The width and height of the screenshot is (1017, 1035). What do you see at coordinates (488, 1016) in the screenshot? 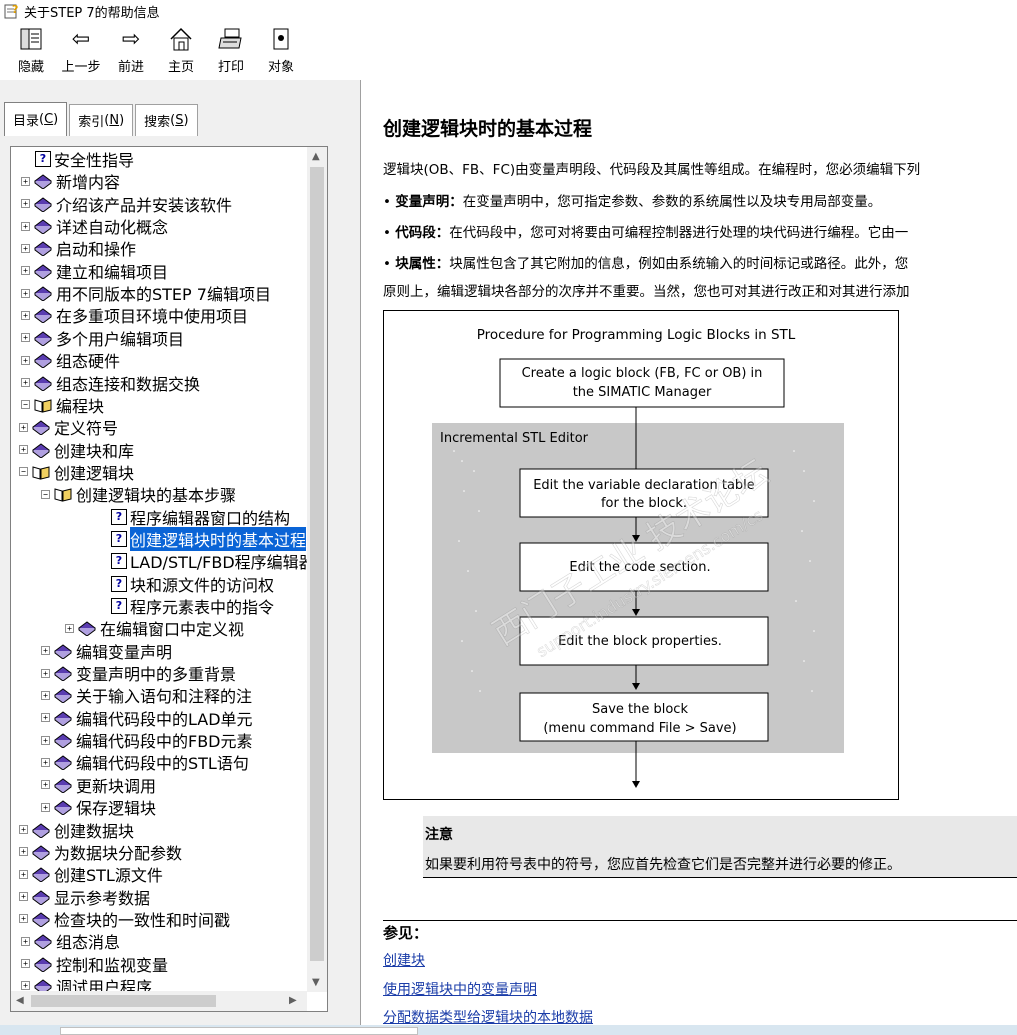
I see `link-local-data-types: 分配数据类型给逻辑块的本地数据` at bounding box center [488, 1016].